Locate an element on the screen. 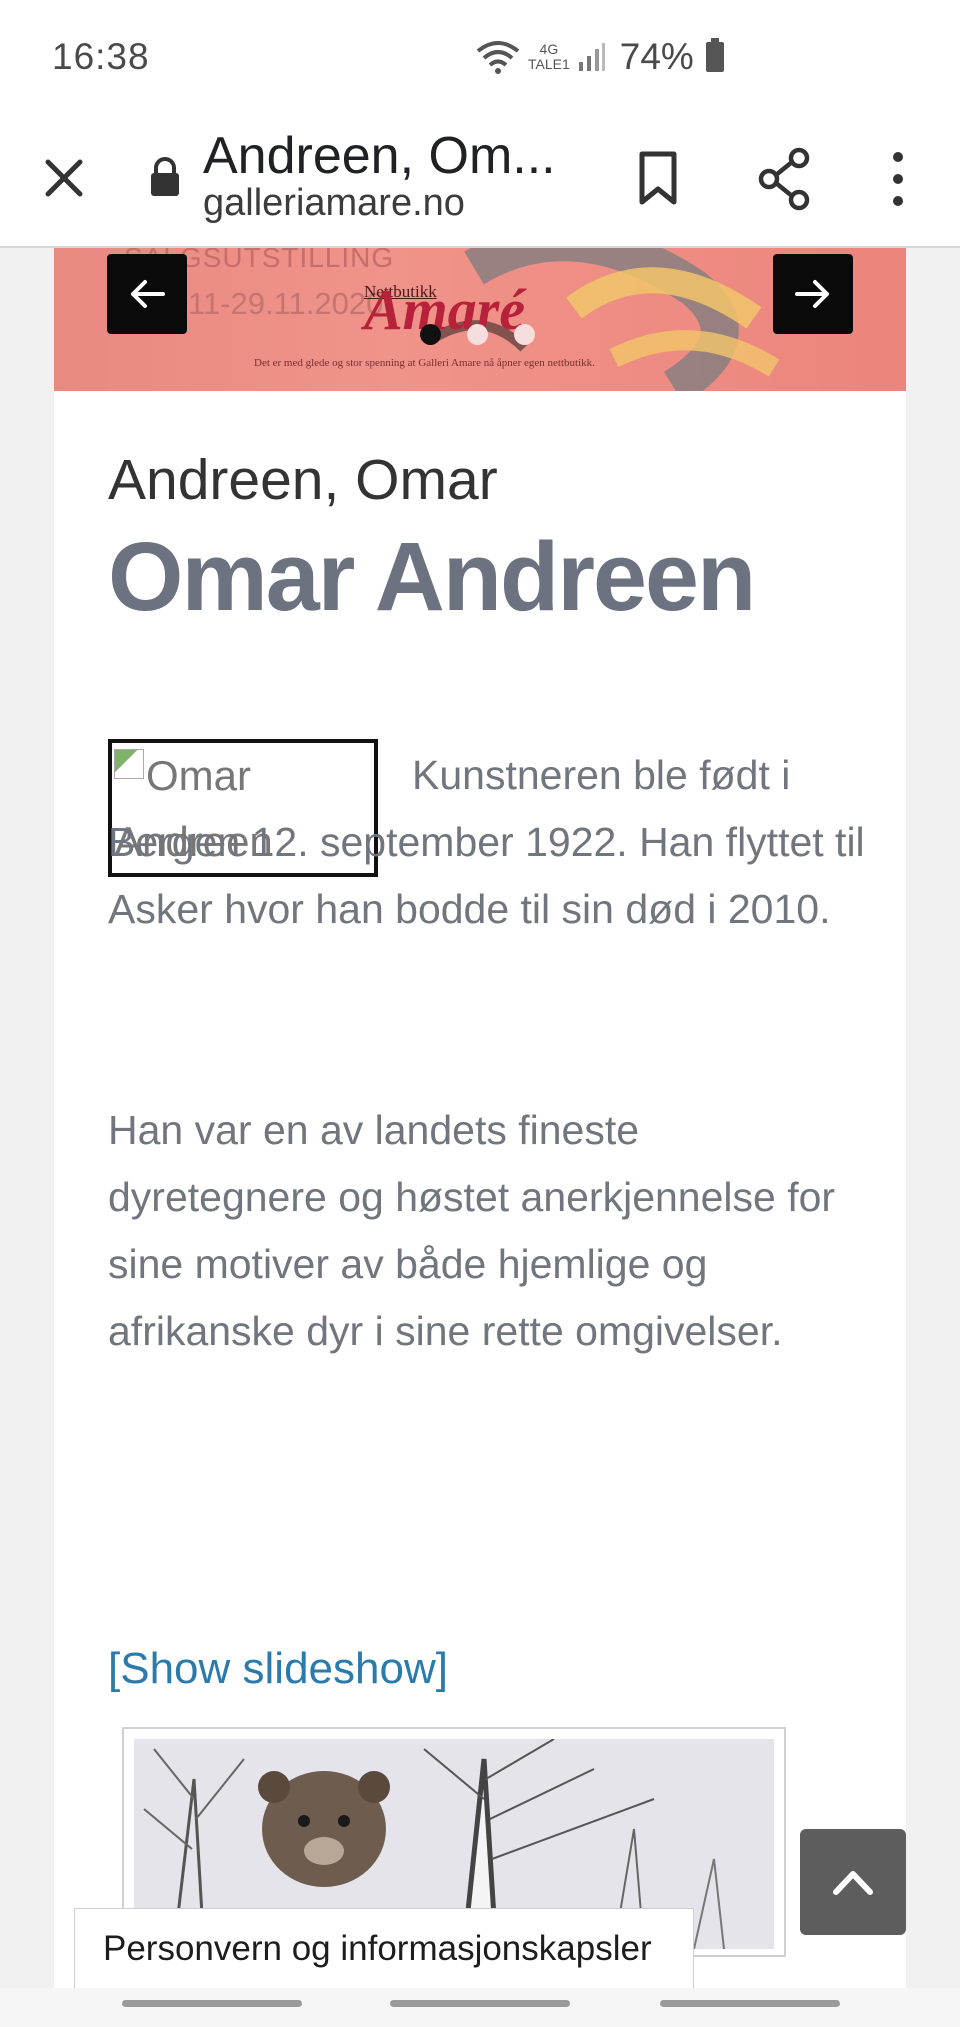  nav-back-button is located at coordinates (750, 2003).